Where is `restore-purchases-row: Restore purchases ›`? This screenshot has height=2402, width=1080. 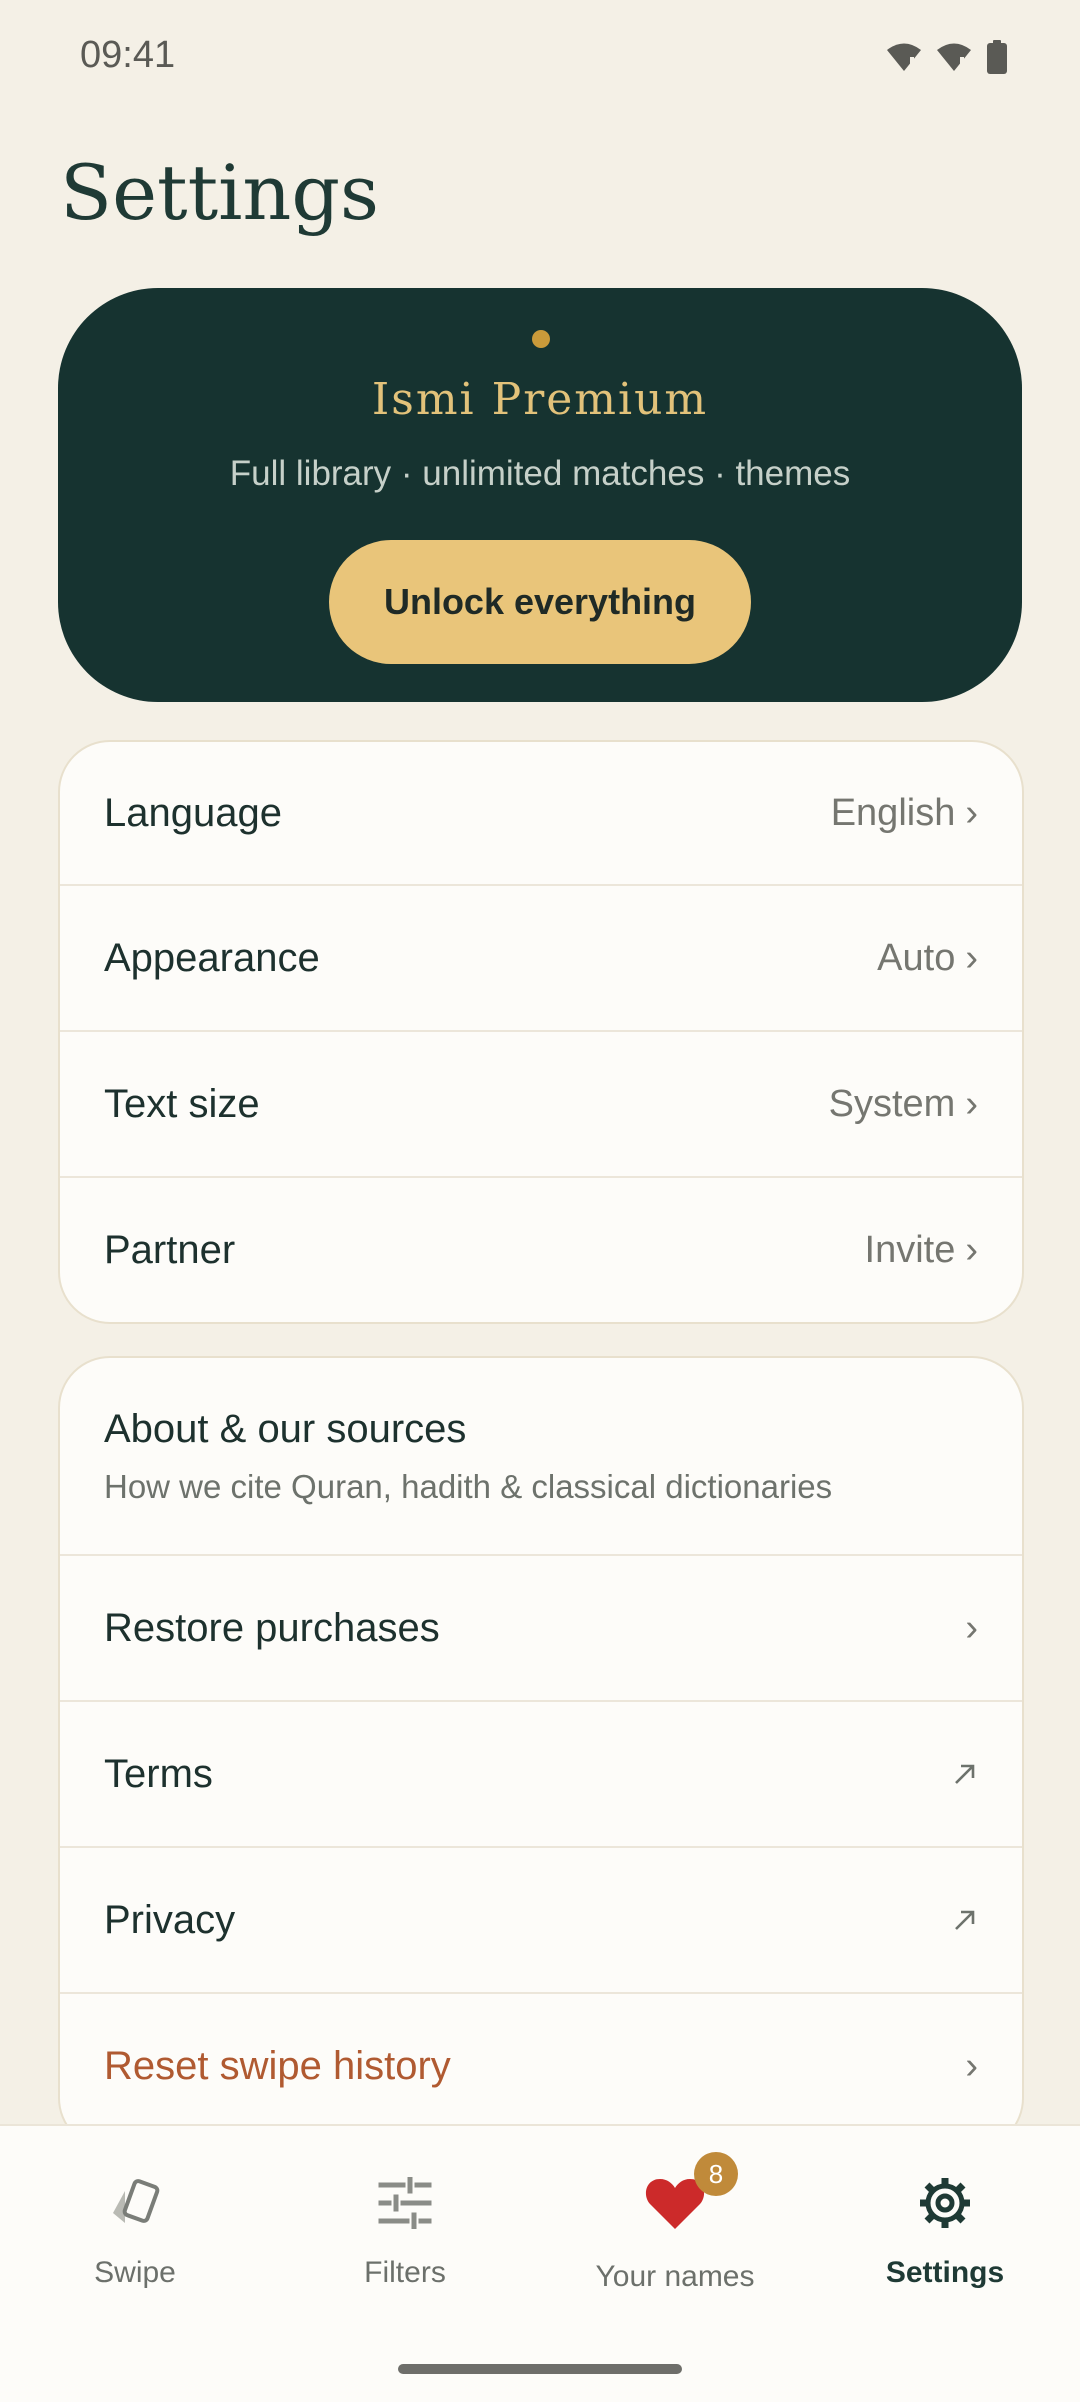
restore-purchases-row: Restore purchases › is located at coordinates (541, 1627).